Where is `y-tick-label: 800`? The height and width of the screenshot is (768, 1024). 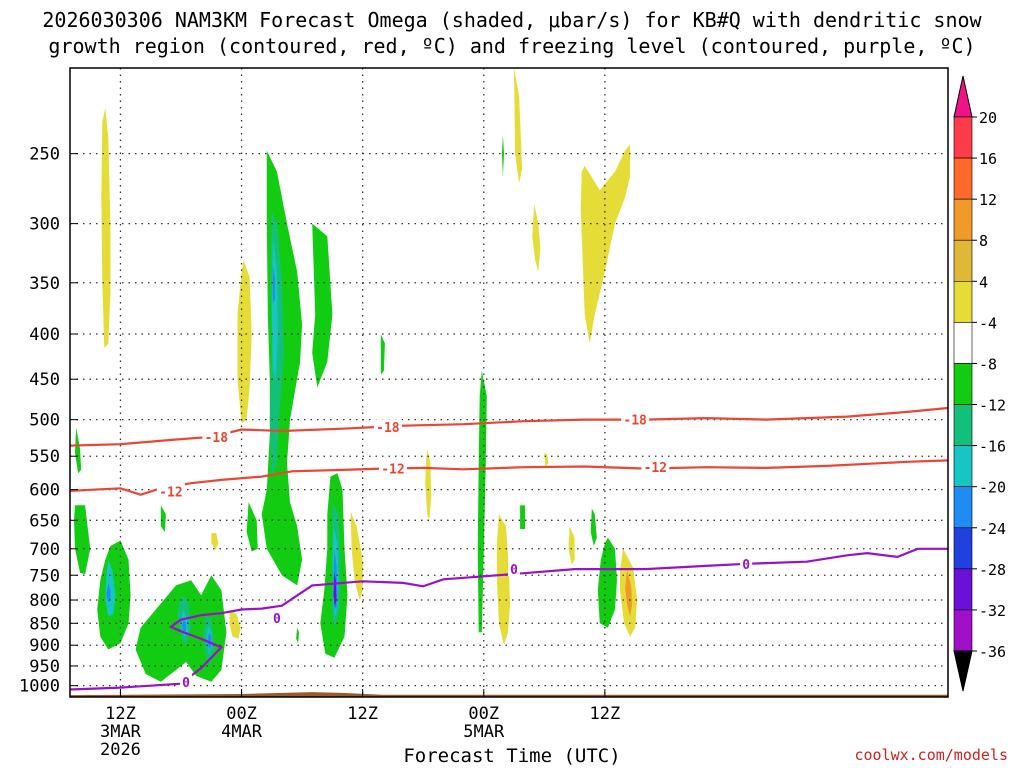 y-tick-label: 800 is located at coordinates (44, 601).